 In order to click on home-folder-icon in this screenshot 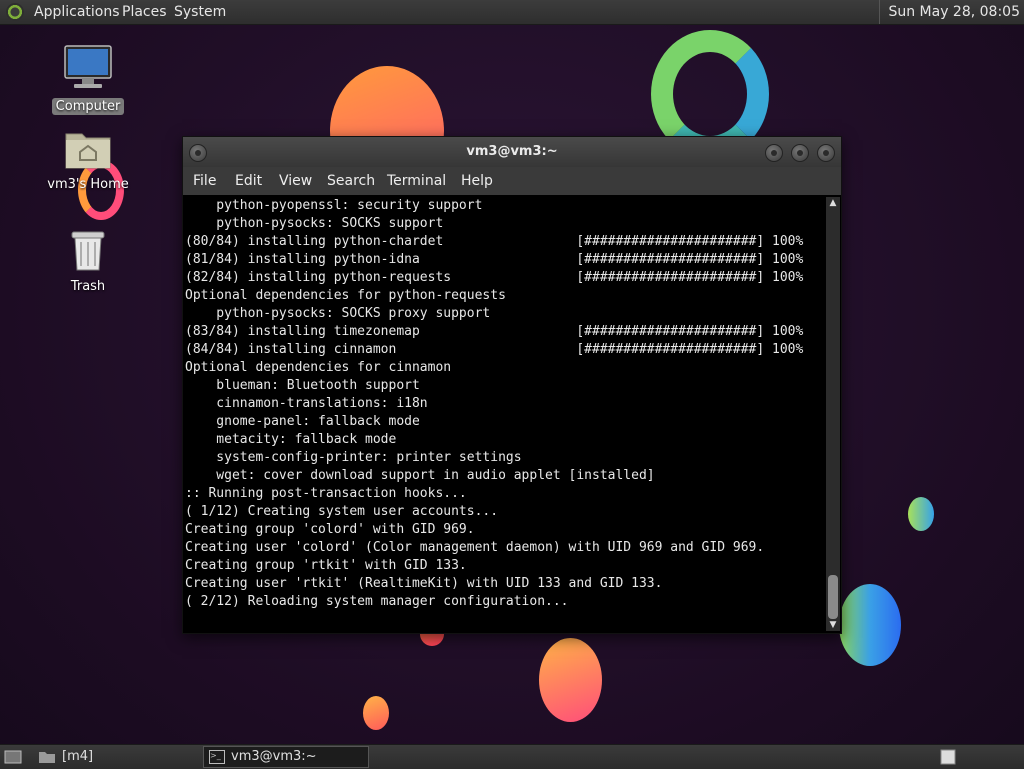, I will do `click(88, 151)`.